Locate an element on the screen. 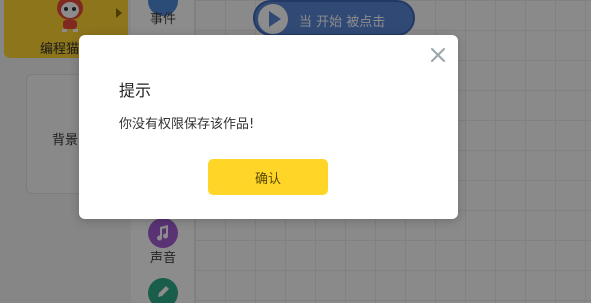 The image size is (591, 303). dialog-message: 你没有权限保存该作品! is located at coordinates (187, 124).